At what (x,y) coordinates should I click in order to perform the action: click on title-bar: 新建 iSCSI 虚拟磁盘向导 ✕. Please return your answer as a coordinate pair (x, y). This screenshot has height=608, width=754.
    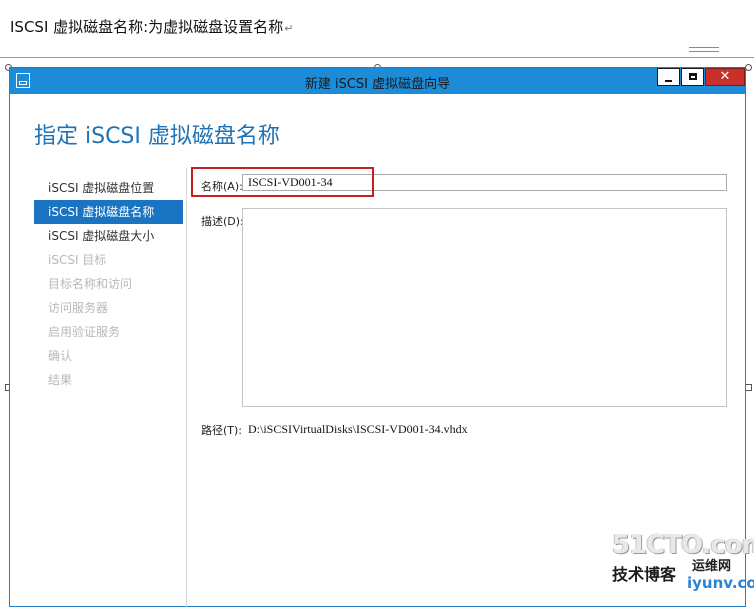
    Looking at the image, I should click on (377, 81).